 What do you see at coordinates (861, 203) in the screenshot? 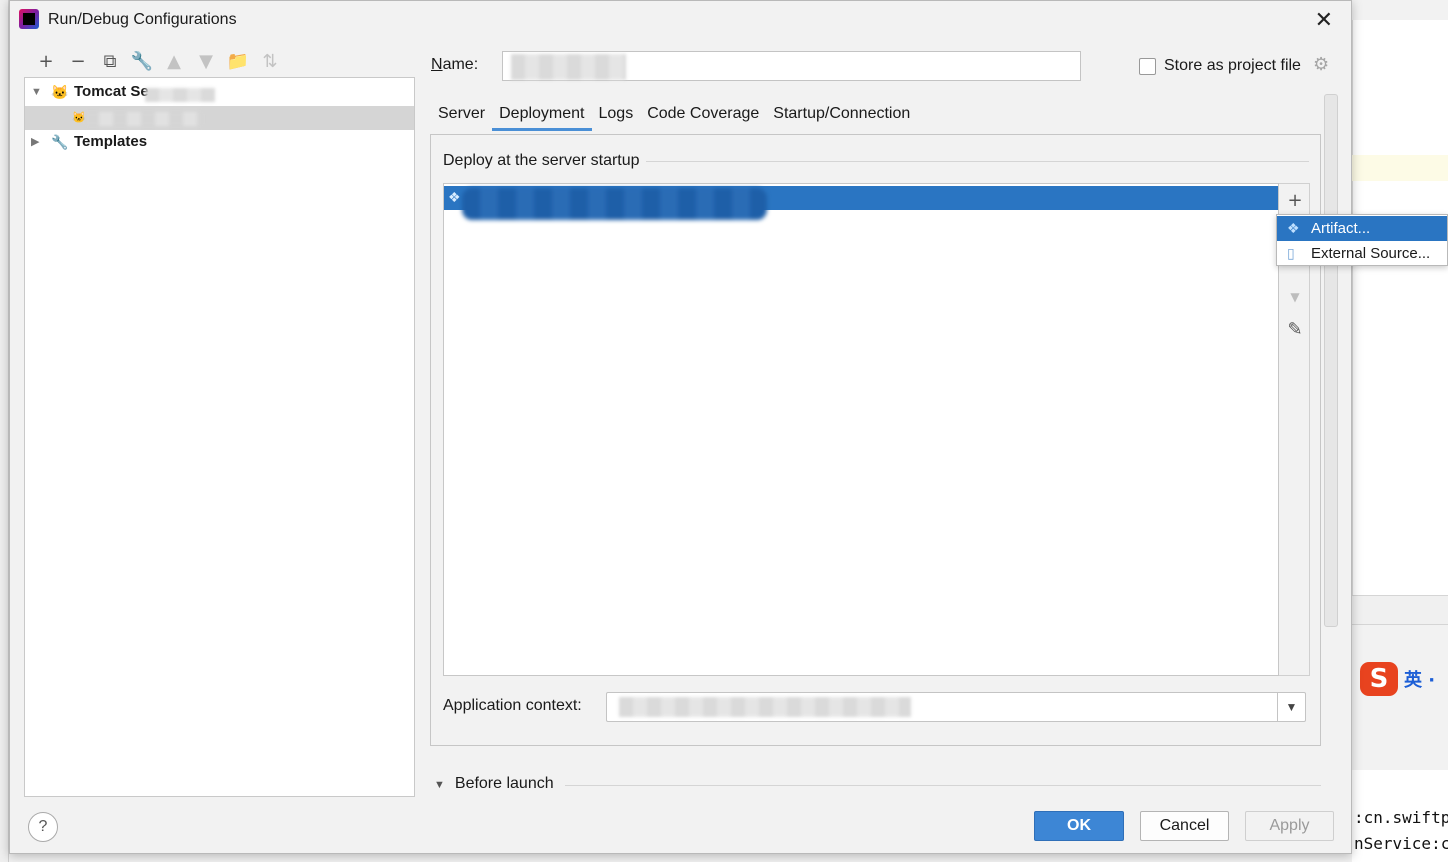
I see `deployment-list-item: ❖` at bounding box center [861, 203].